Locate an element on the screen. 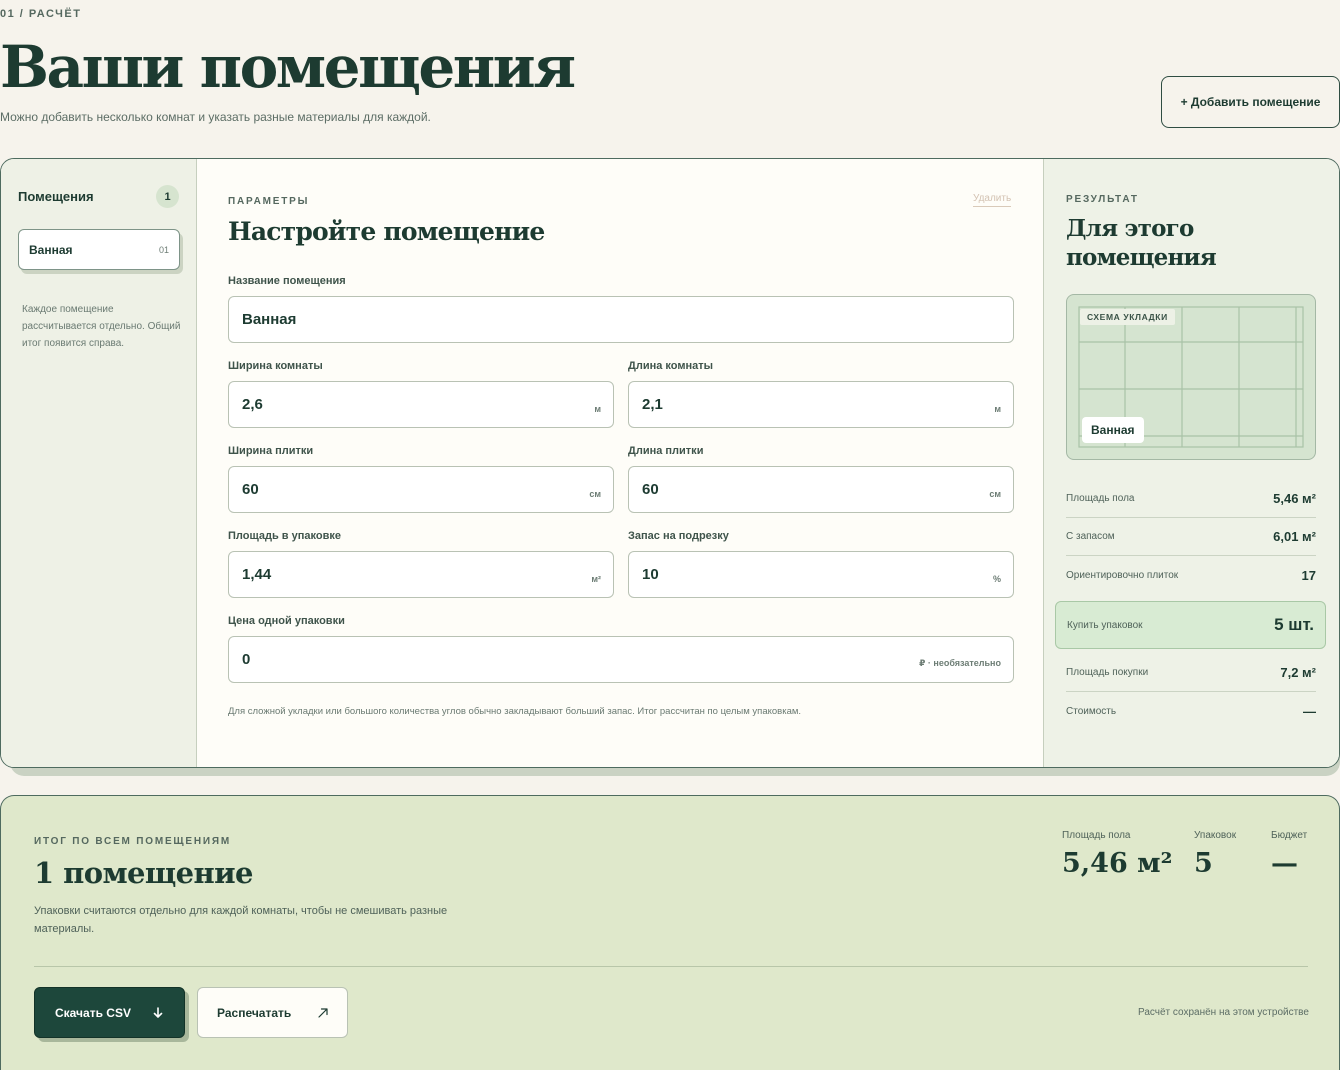 Image resolution: width=1340 pixels, height=1070 pixels. tile-layout-scheme: СХЕМА УКЛАДКИ Ванная is located at coordinates (1191, 377).